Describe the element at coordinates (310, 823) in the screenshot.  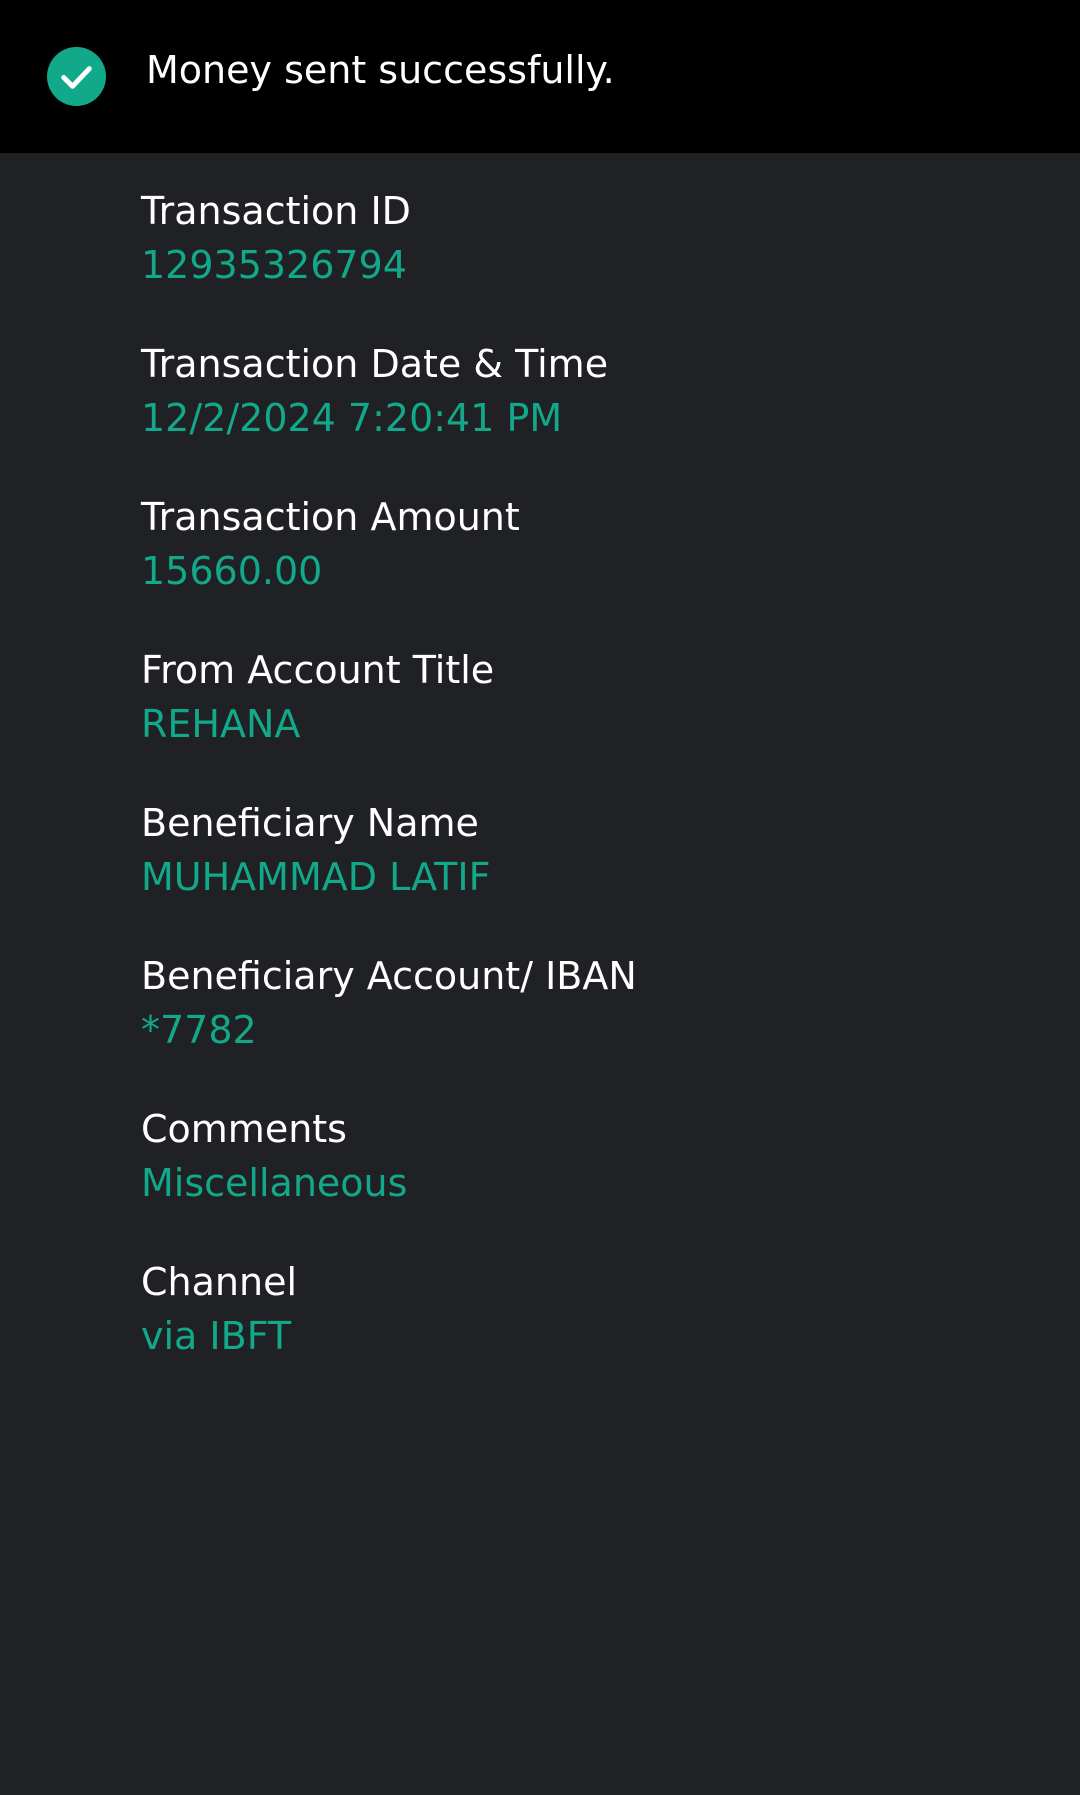
I see `field-label: Beneficiary Name` at that location.